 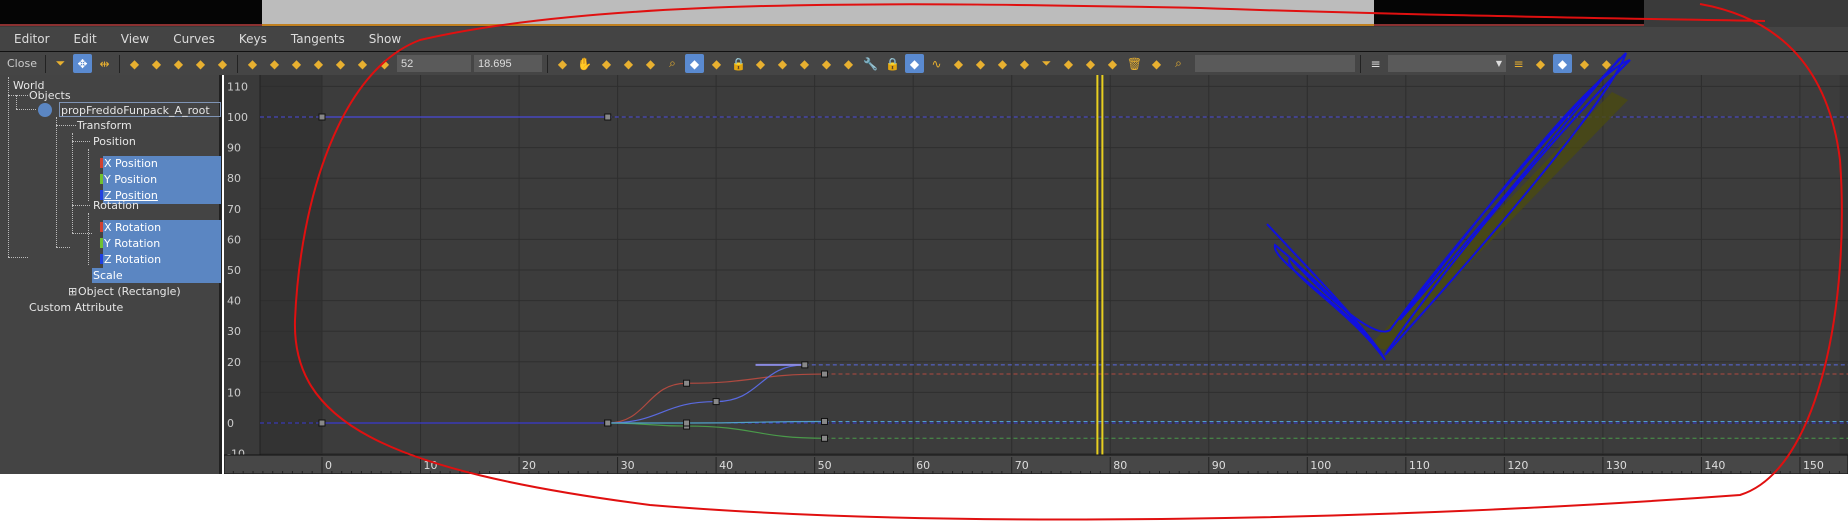 I want to click on tree-item-position: Position, so click(x=114, y=141).